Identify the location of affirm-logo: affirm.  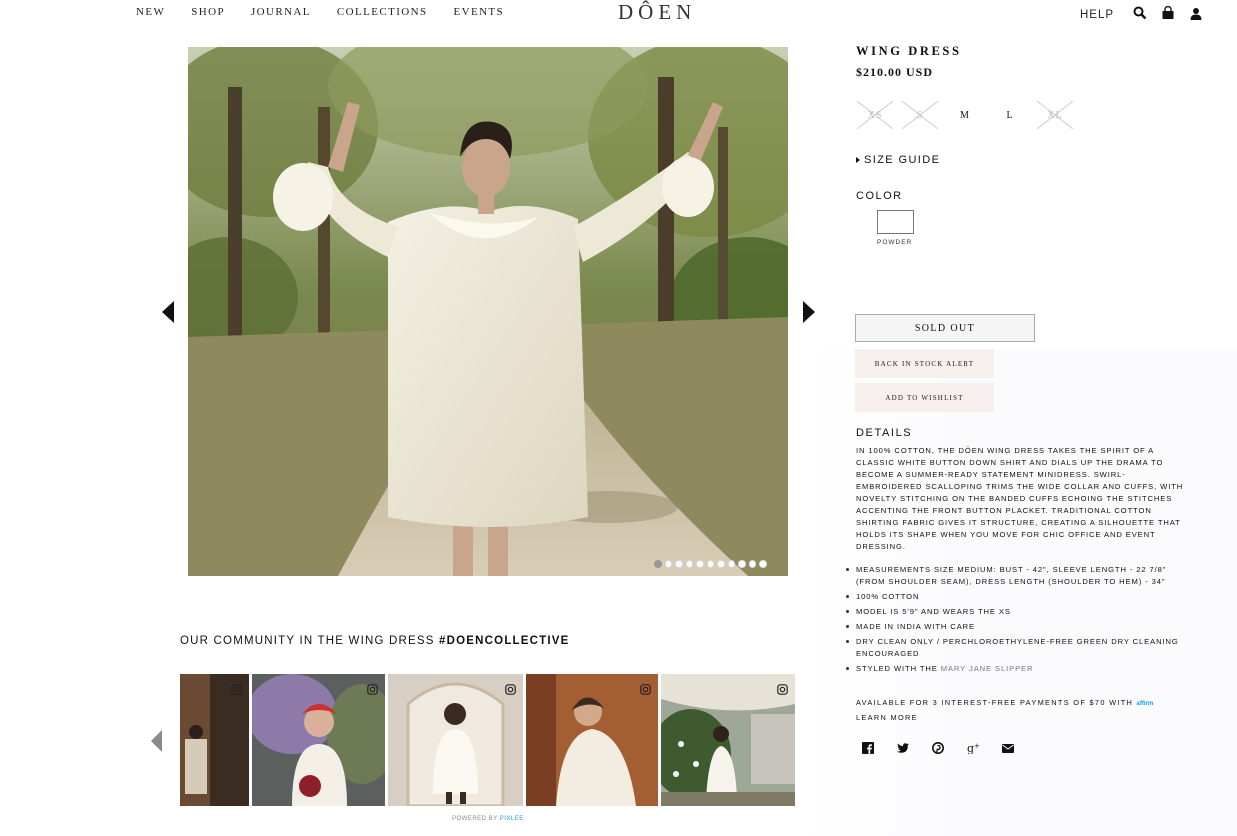
(1145, 704).